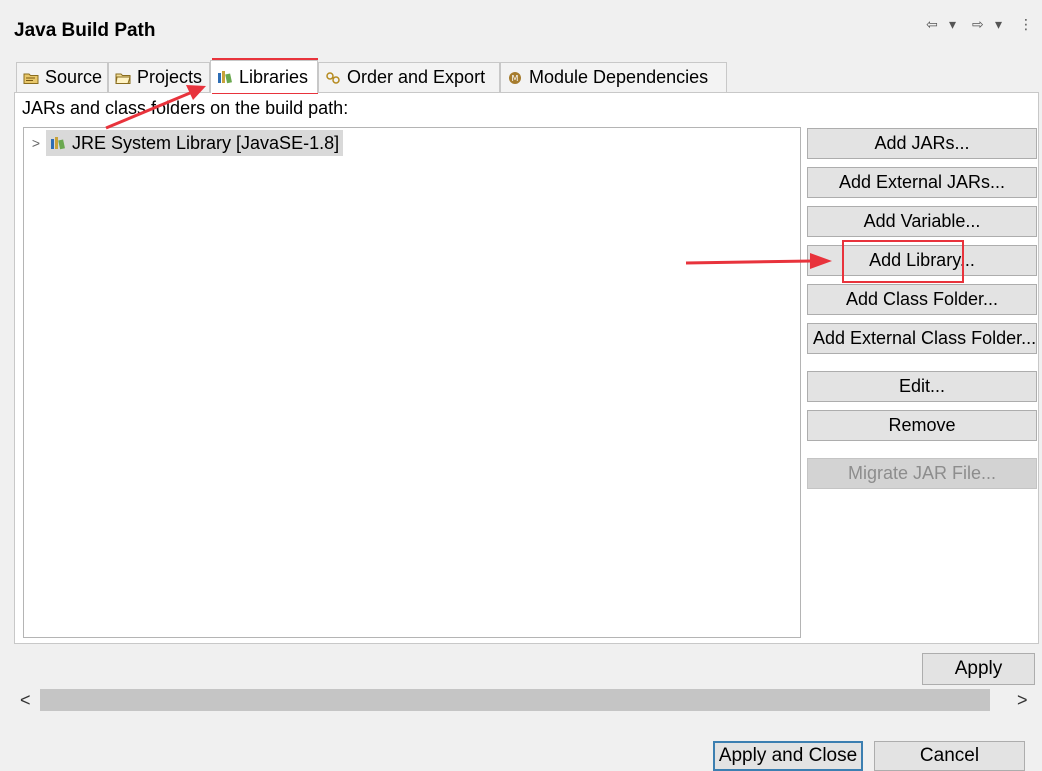 The height and width of the screenshot is (771, 1042). Describe the element at coordinates (225, 77) in the screenshot. I see `libraries-icon` at that location.